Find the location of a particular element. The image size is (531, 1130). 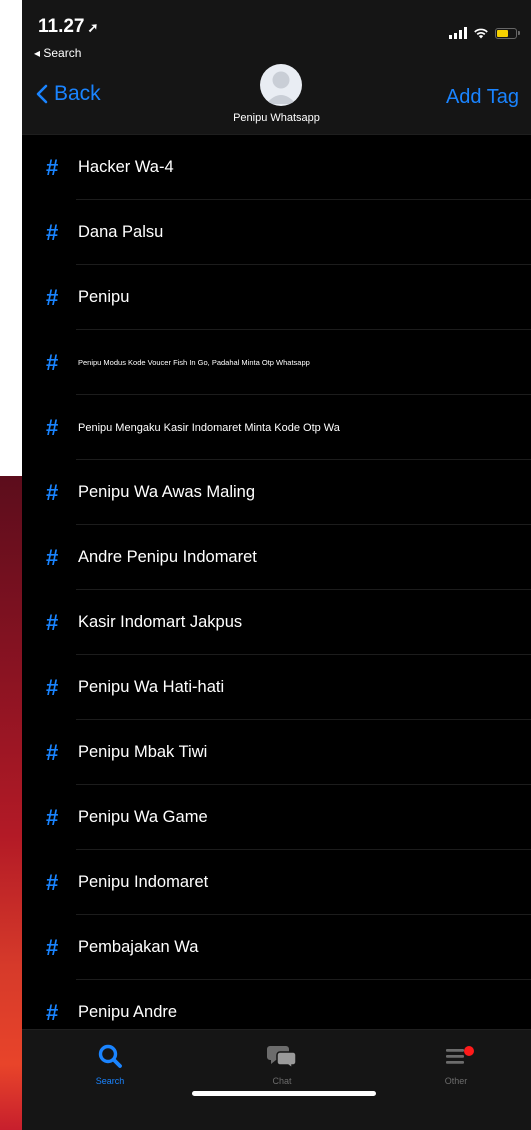

tag-label: Penipu Wa Awas Maling is located at coordinates (167, 492).